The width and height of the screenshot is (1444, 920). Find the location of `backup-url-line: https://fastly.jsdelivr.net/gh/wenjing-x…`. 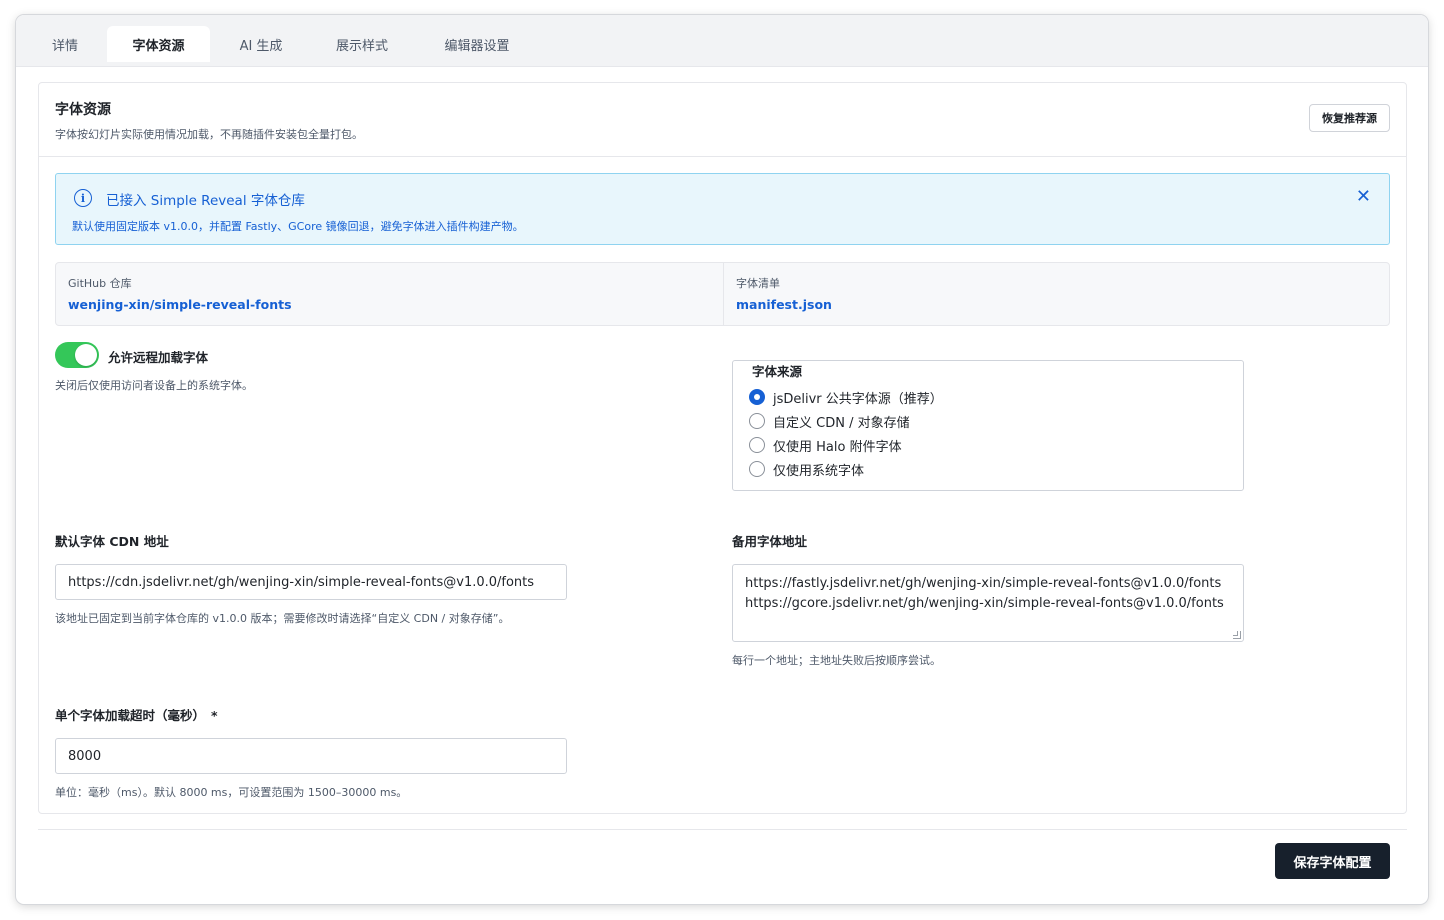

backup-url-line: https://fastly.jsdelivr.net/gh/wenjing-x… is located at coordinates (983, 583).